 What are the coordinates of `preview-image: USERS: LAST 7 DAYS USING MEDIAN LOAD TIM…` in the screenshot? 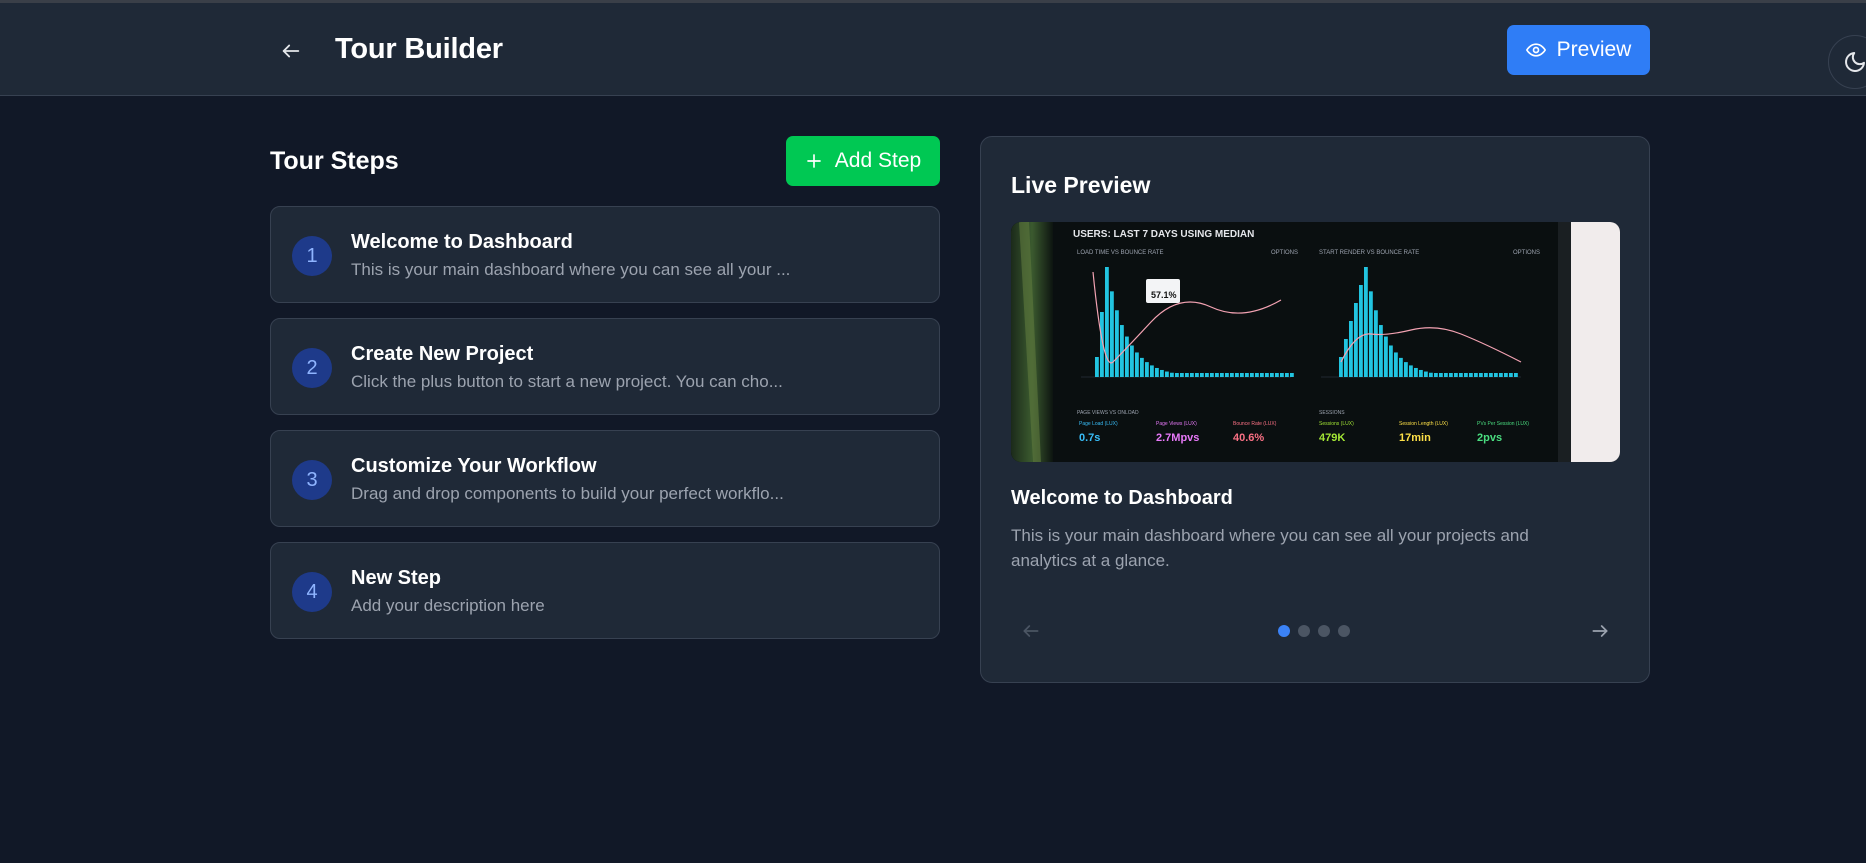 It's located at (1315, 342).